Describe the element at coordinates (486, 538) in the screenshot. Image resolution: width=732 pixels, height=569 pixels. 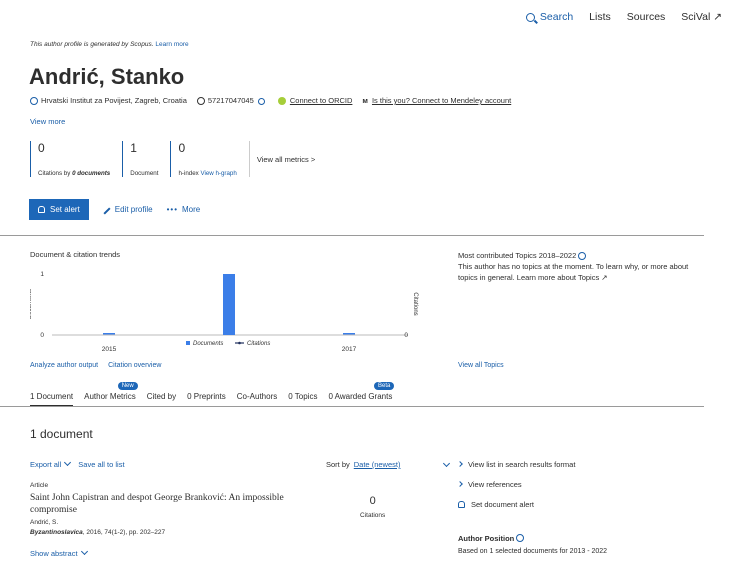
I see `author-position-title: Author Position` at that location.